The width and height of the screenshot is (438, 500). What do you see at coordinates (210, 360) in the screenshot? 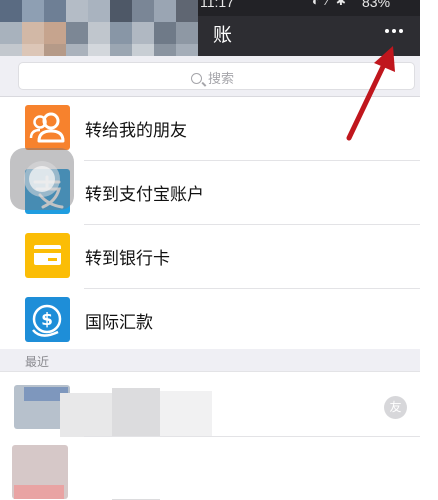
I see `recent-section-header: 最近` at bounding box center [210, 360].